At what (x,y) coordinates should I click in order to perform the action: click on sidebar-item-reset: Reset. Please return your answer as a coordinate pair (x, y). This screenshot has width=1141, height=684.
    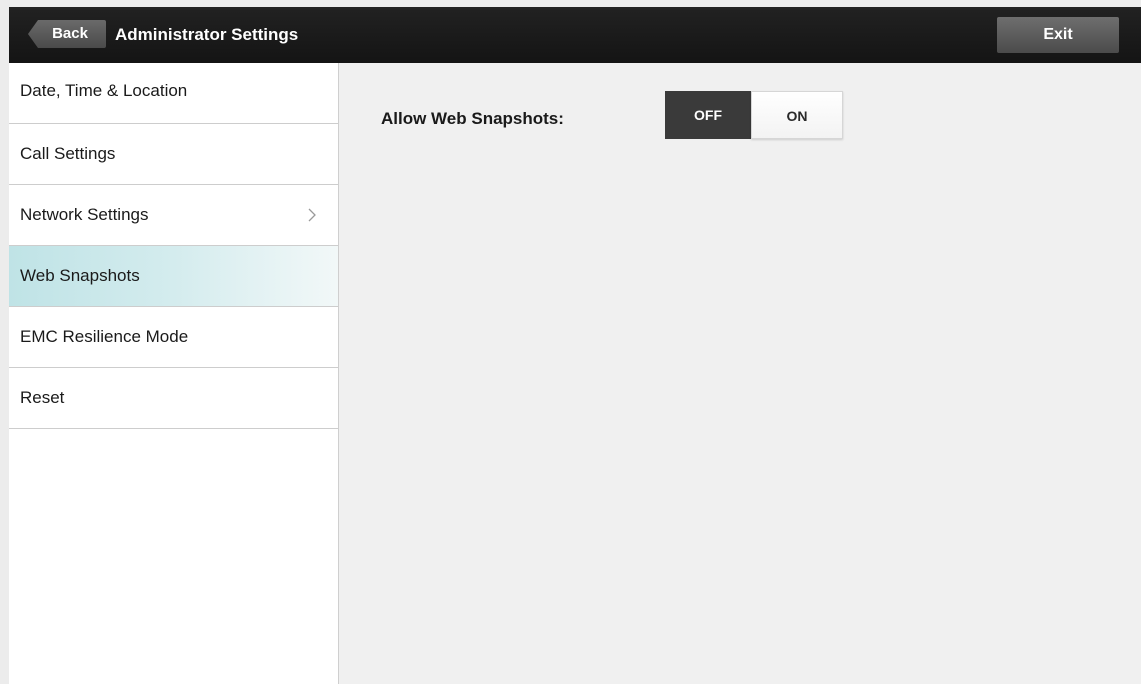
    Looking at the image, I should click on (173, 398).